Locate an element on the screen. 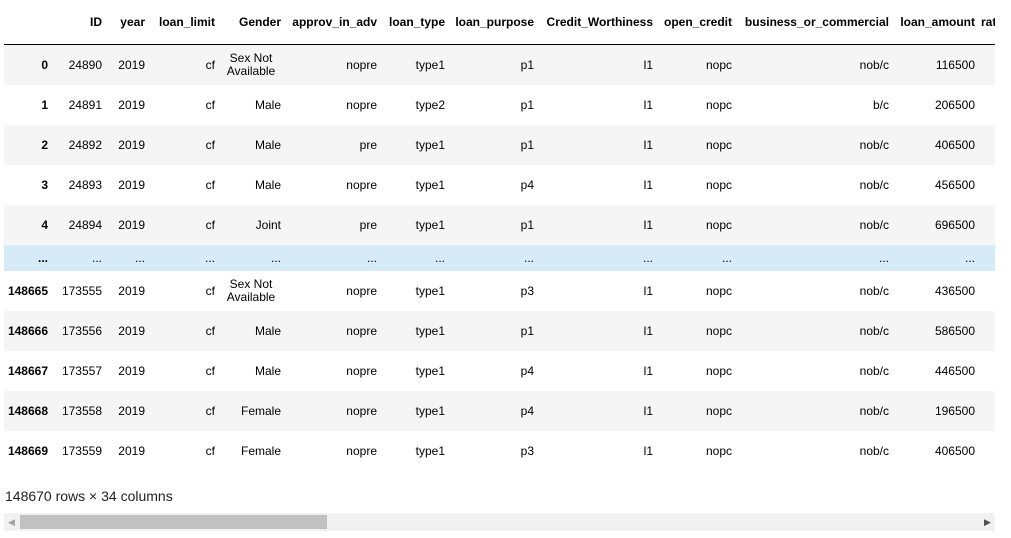  table-cell: 206500 is located at coordinates (954, 105).